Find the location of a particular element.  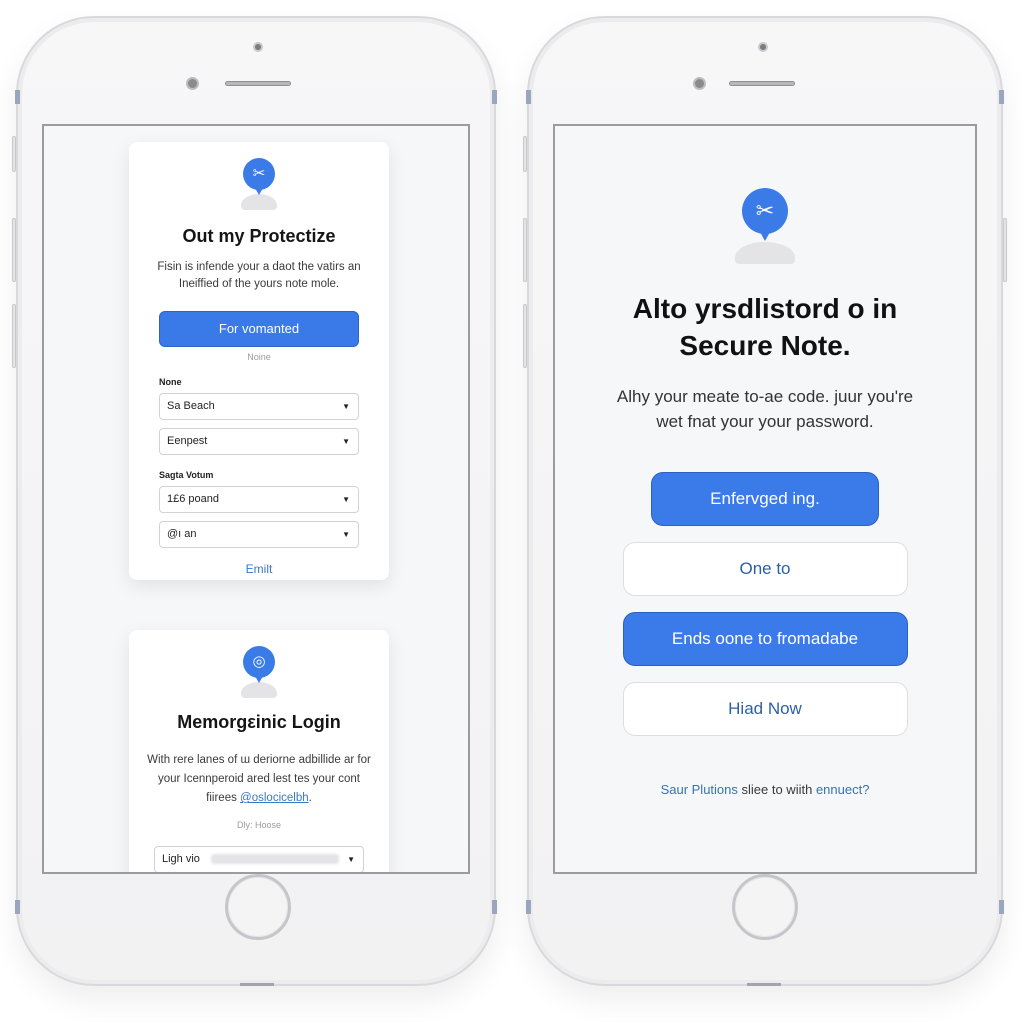

import-button: Ends oone to fromadabe is located at coordinates (765, 639).